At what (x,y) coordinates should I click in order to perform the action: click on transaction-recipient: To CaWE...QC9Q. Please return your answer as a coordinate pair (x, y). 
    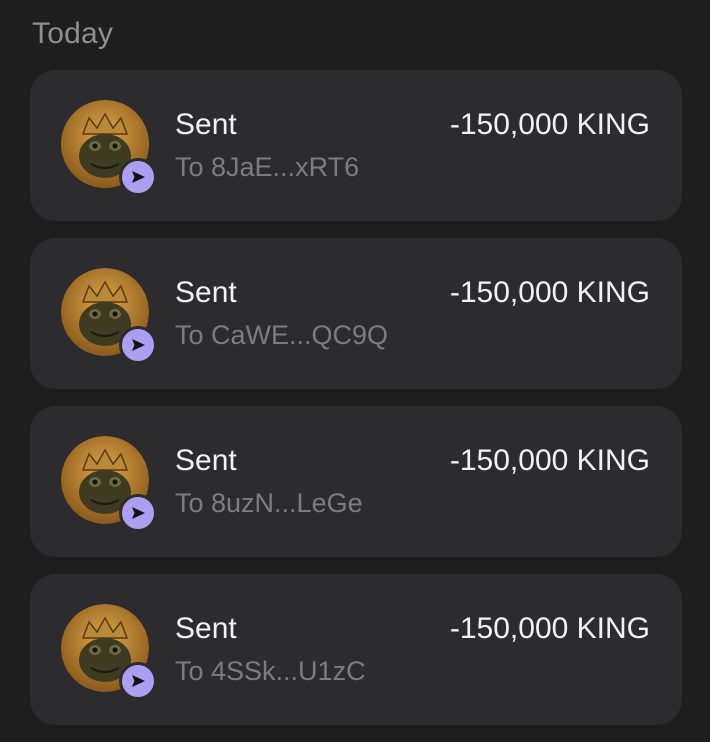
    Looking at the image, I should click on (282, 335).